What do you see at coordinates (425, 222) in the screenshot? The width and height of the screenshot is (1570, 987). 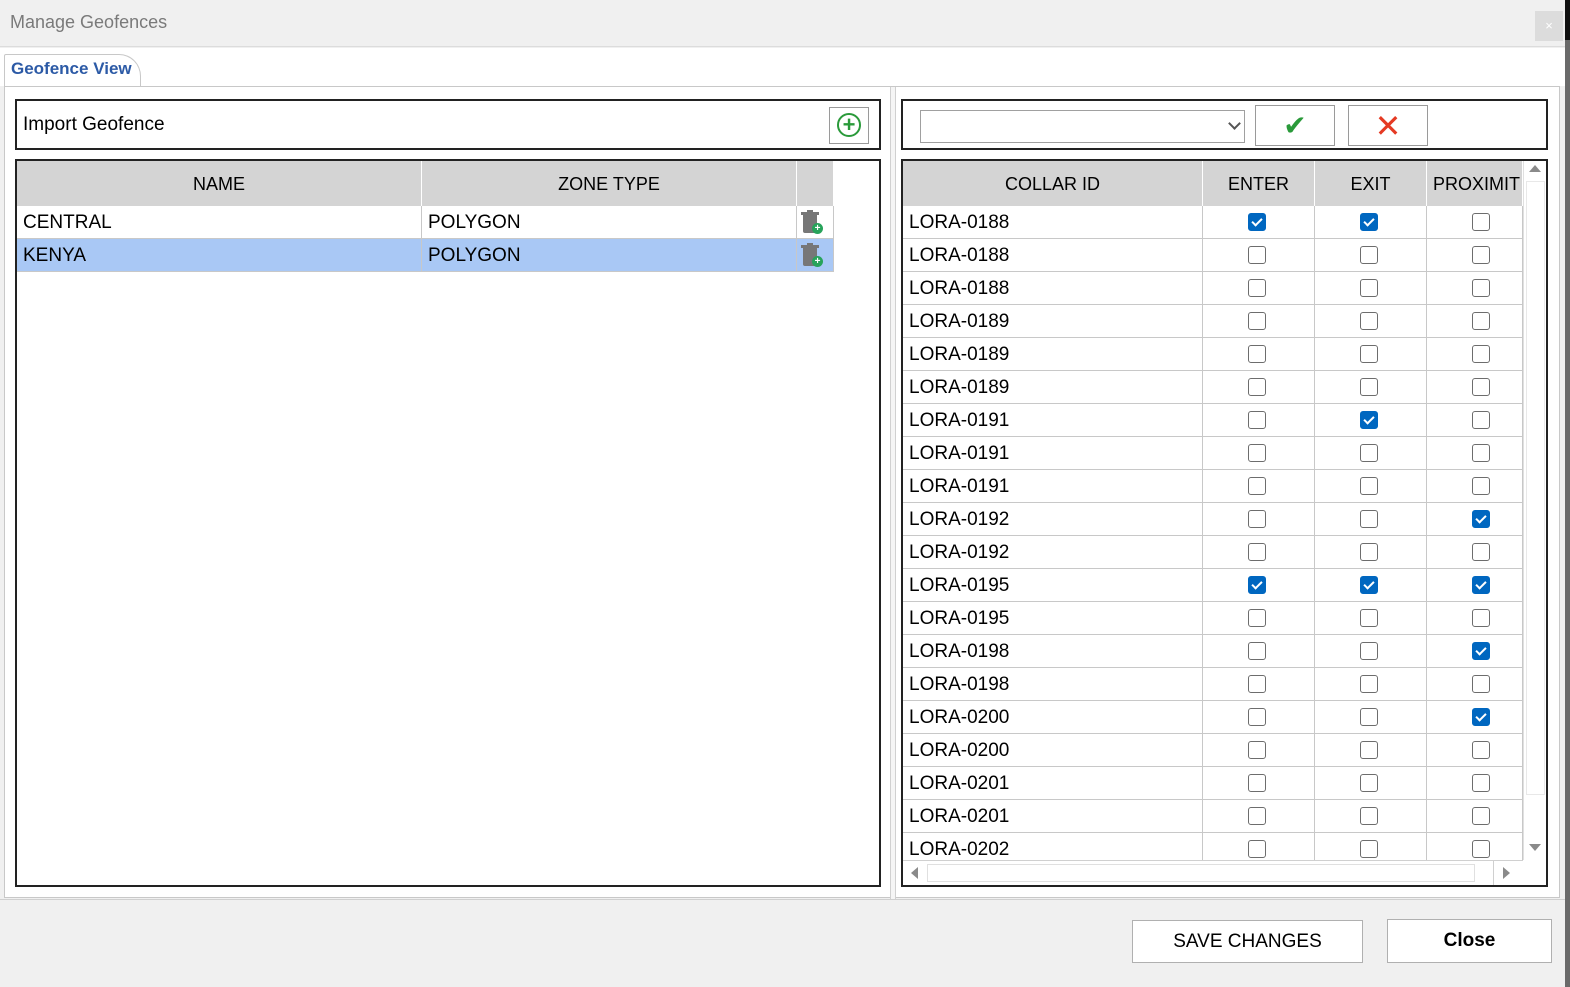 I see `table-row: CENTRAL POLYGON +` at bounding box center [425, 222].